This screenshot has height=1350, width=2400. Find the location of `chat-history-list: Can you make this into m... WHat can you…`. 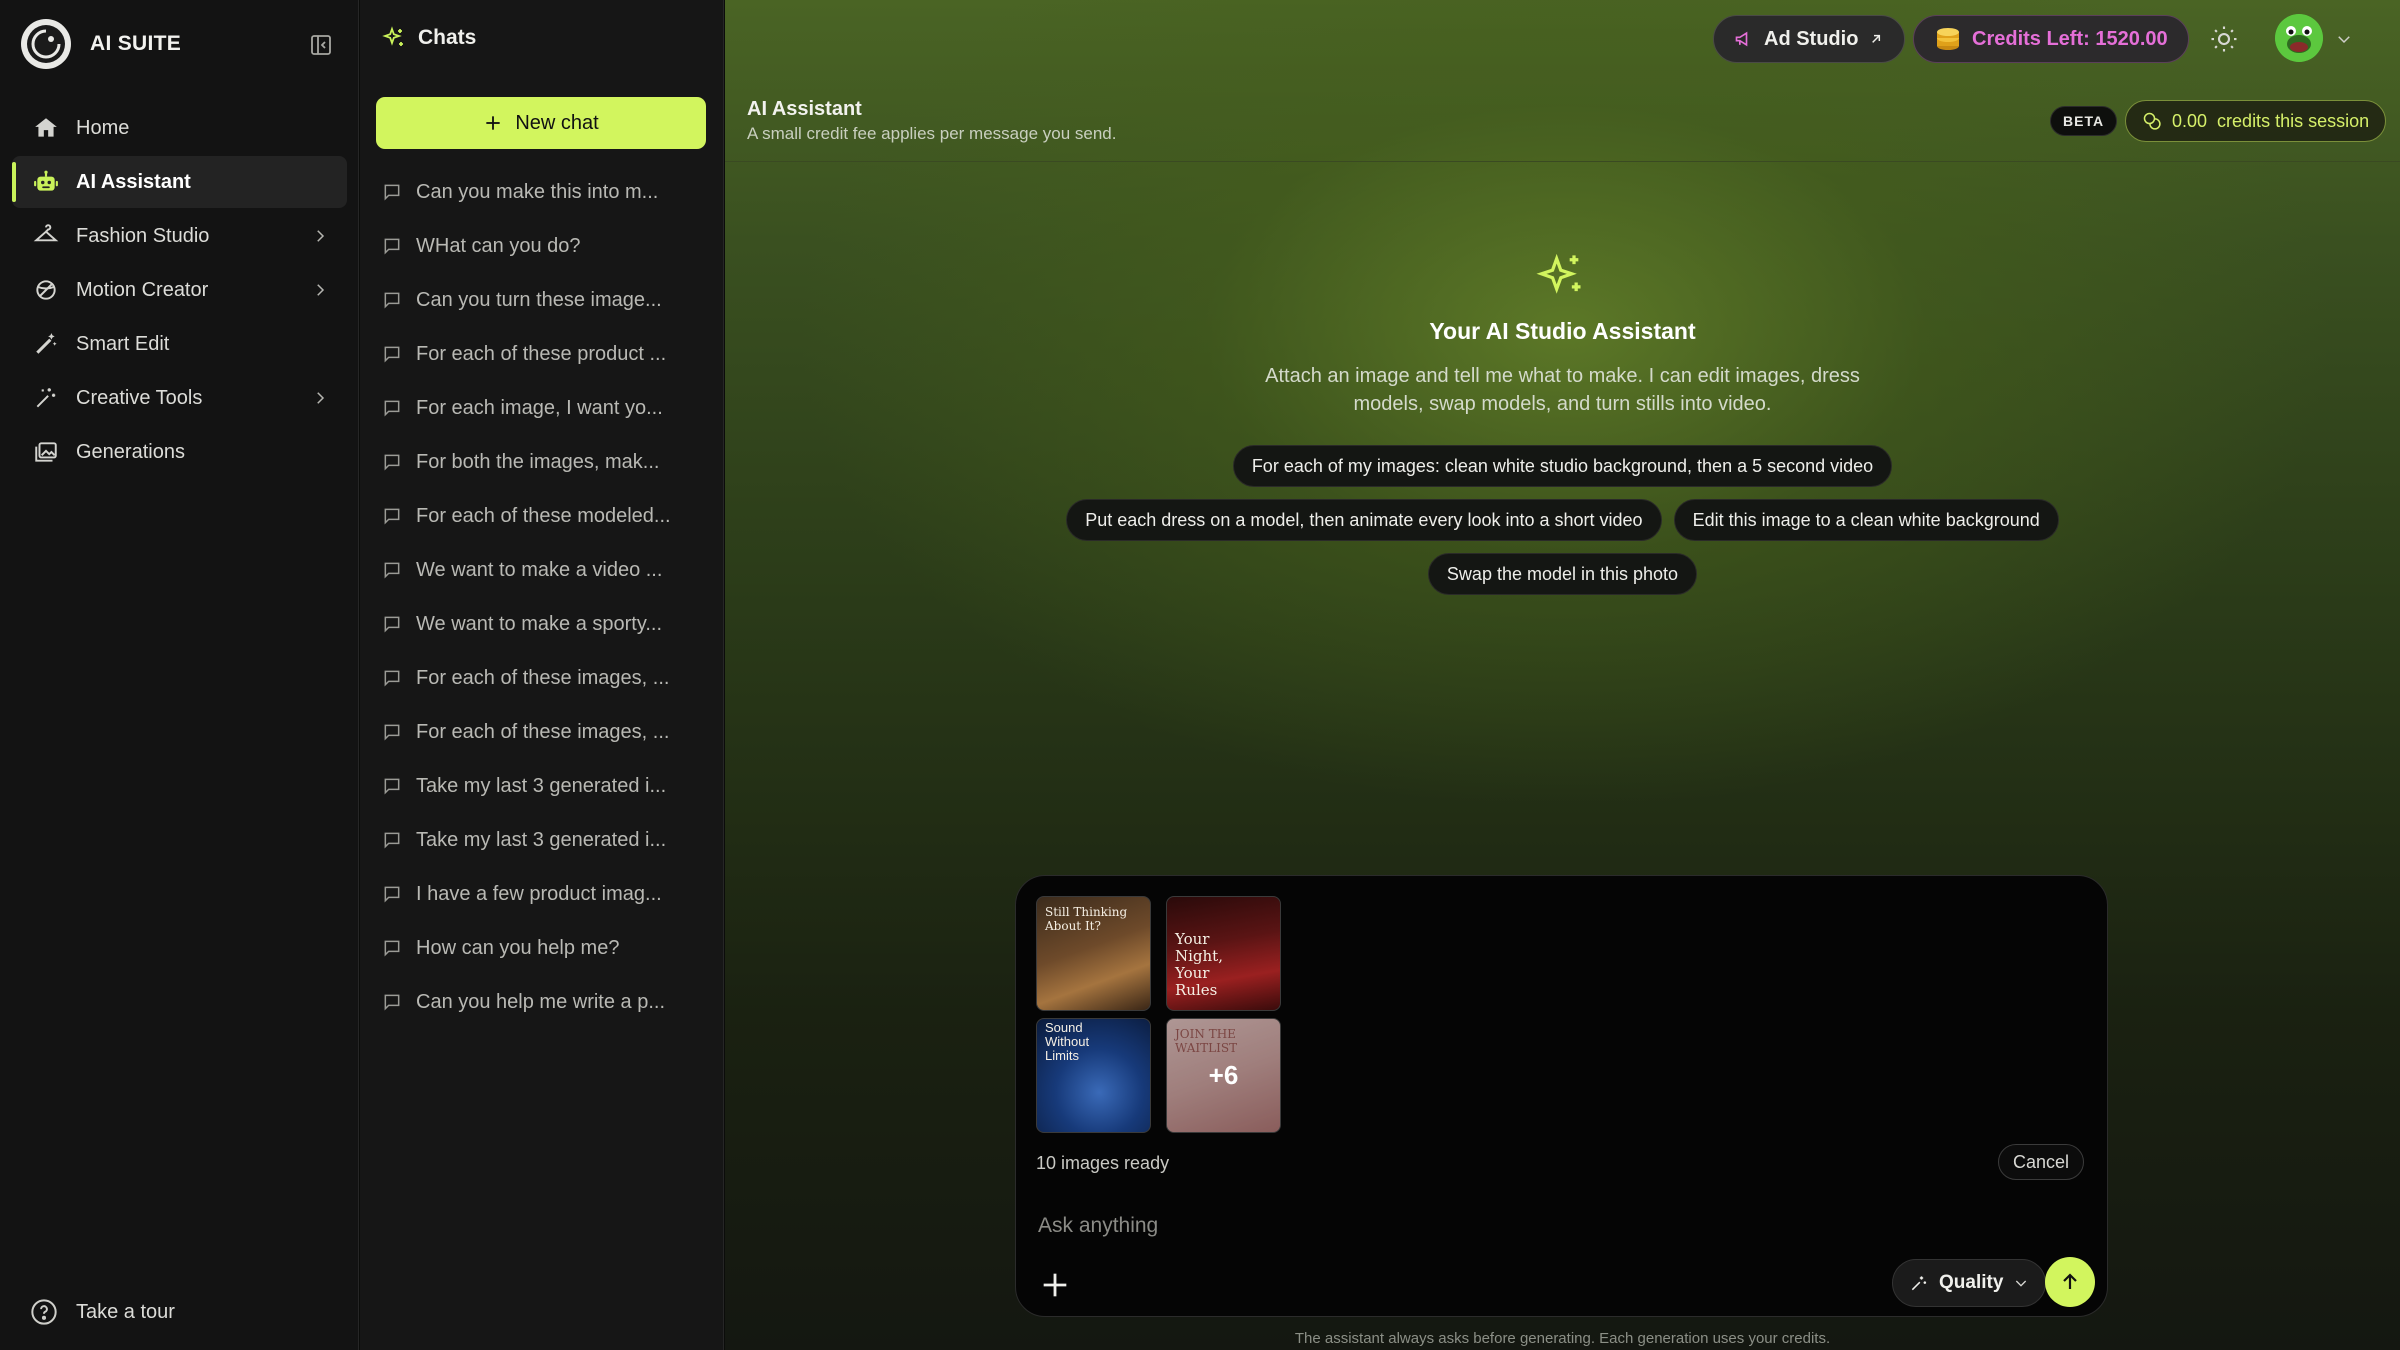

chat-history-list: Can you make this into m... WHat can you… is located at coordinates (542, 597).